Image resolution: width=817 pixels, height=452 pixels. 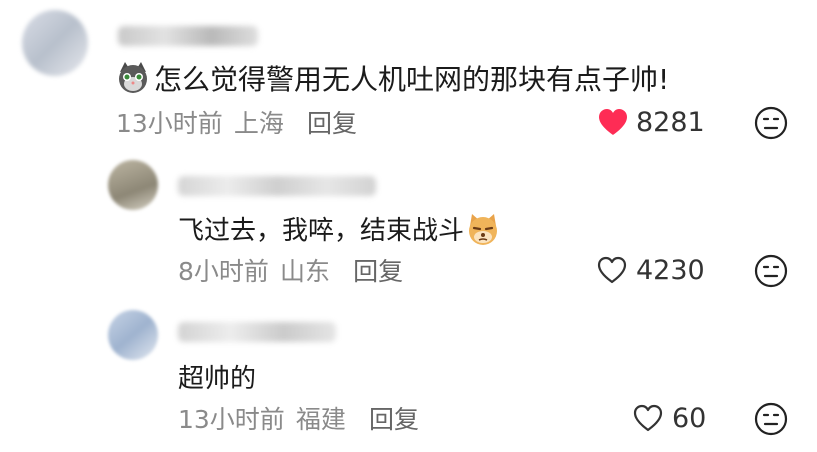 I want to click on like-button: 8281, so click(x=651, y=122).